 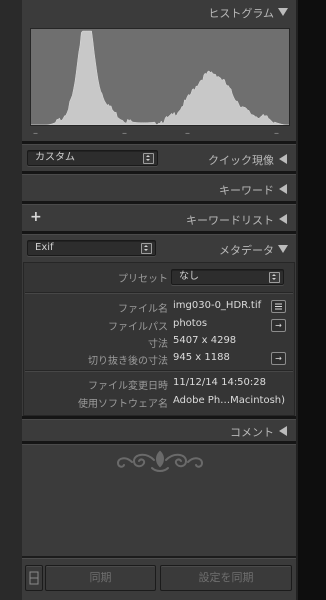 I want to click on select-stepper-icon, so click(x=274, y=277).